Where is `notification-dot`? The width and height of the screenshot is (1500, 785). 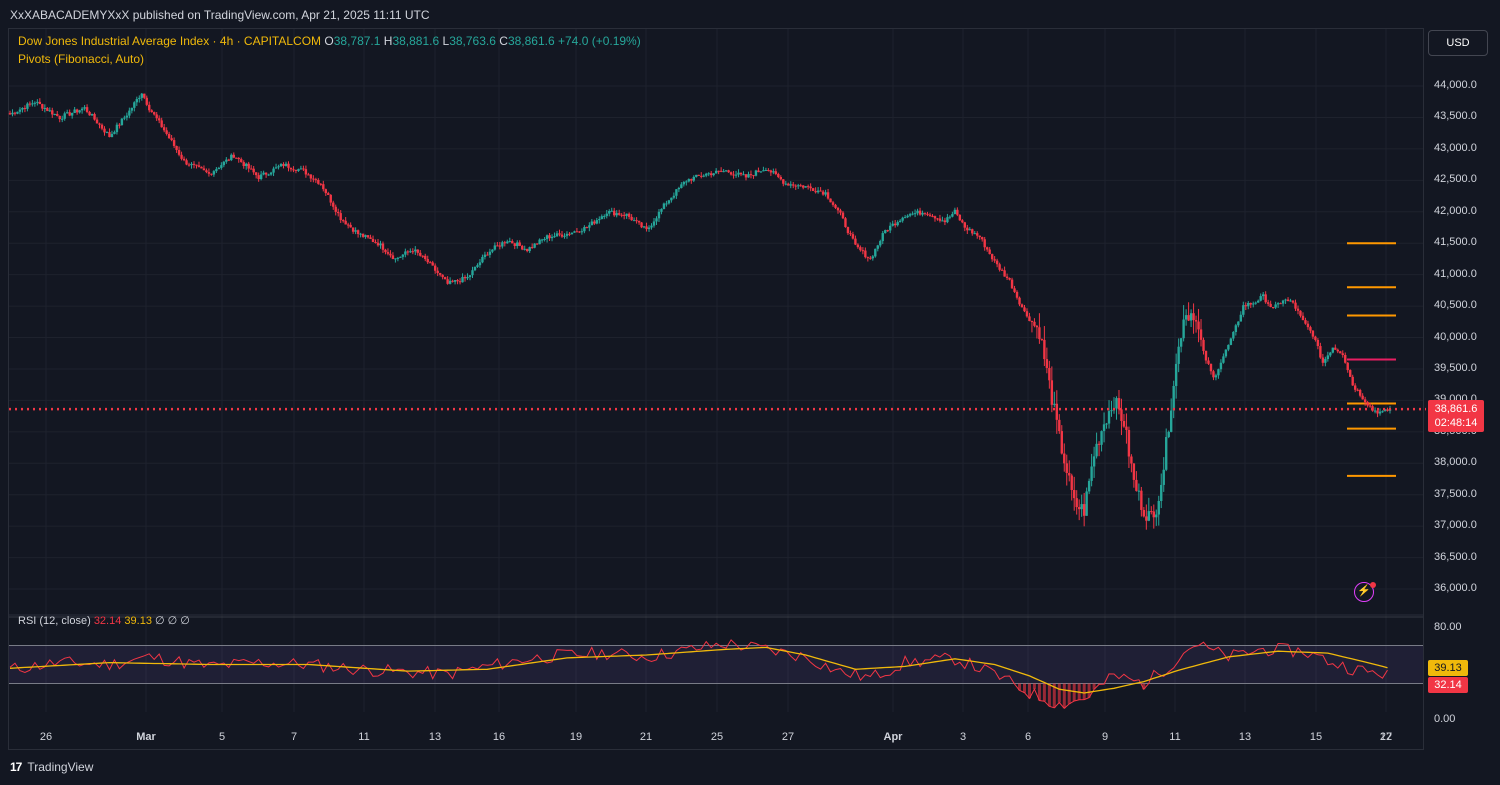 notification-dot is located at coordinates (1373, 585).